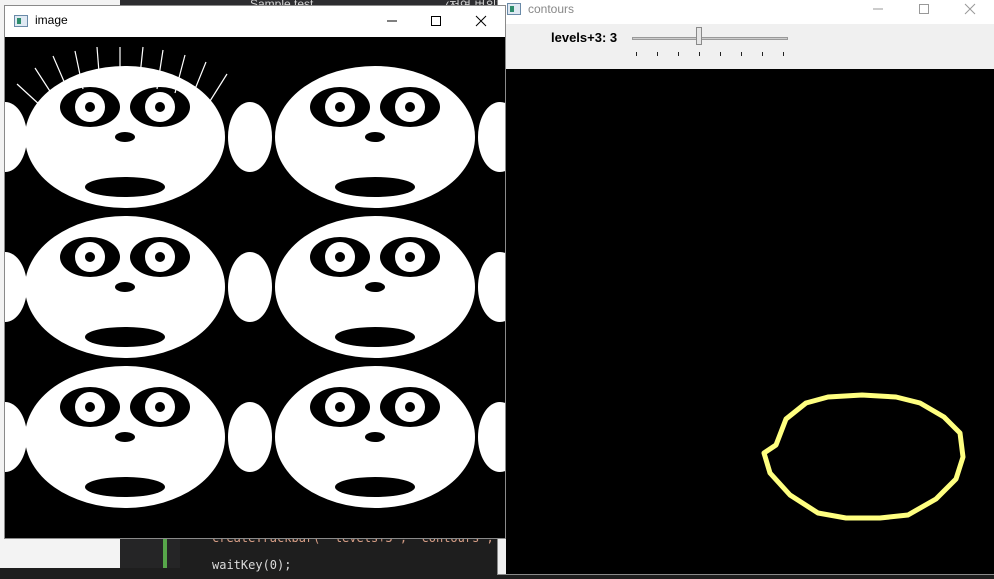 The width and height of the screenshot is (994, 579). Describe the element at coordinates (51, 20) in the screenshot. I see `window-title: image` at that location.